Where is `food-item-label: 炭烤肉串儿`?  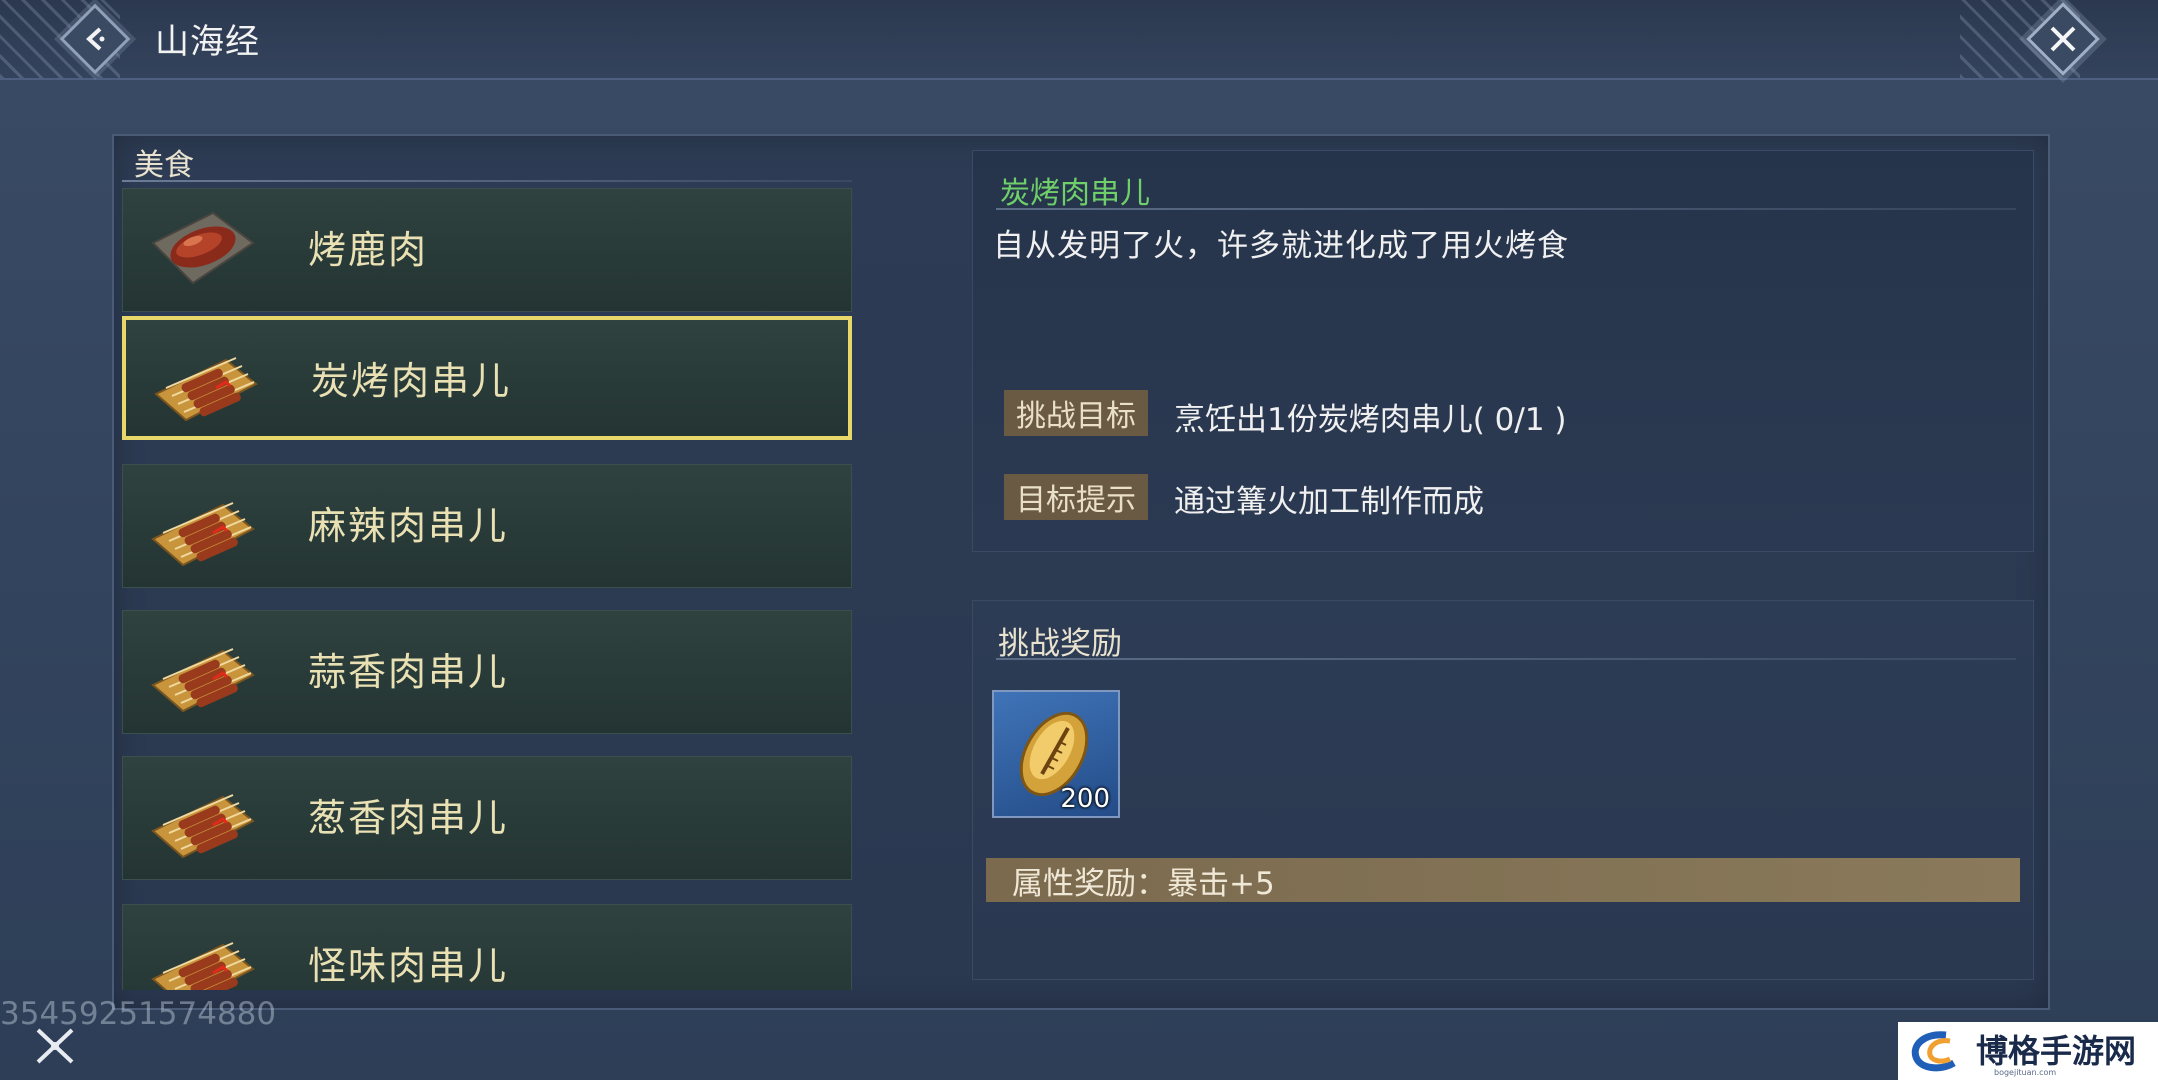 food-item-label: 炭烤肉串儿 is located at coordinates (411, 381).